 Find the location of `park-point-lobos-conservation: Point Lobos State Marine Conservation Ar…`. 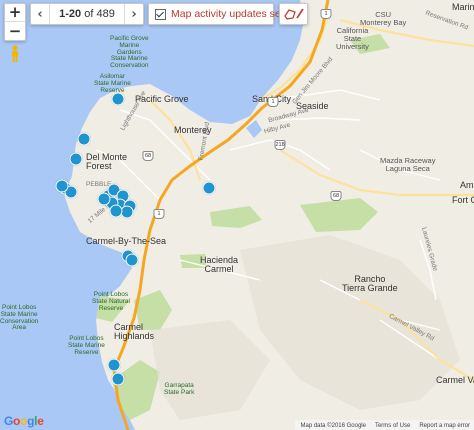

park-point-lobos-conservation: Point Lobos State Marine Conservation Ar… is located at coordinates (19, 318).